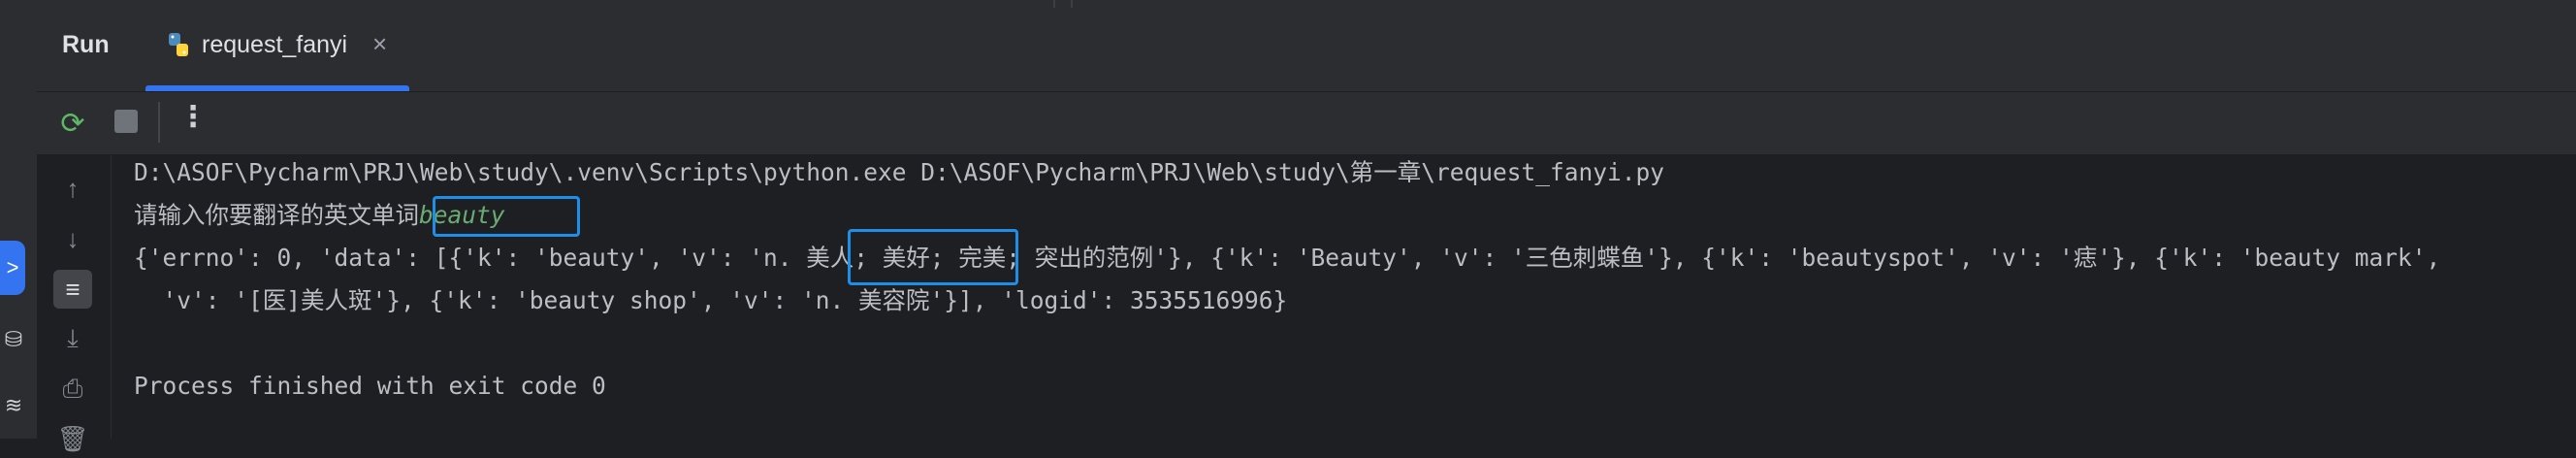  What do you see at coordinates (1306, 123) in the screenshot?
I see `run-toolbar: ⟳ ⋮` at bounding box center [1306, 123].